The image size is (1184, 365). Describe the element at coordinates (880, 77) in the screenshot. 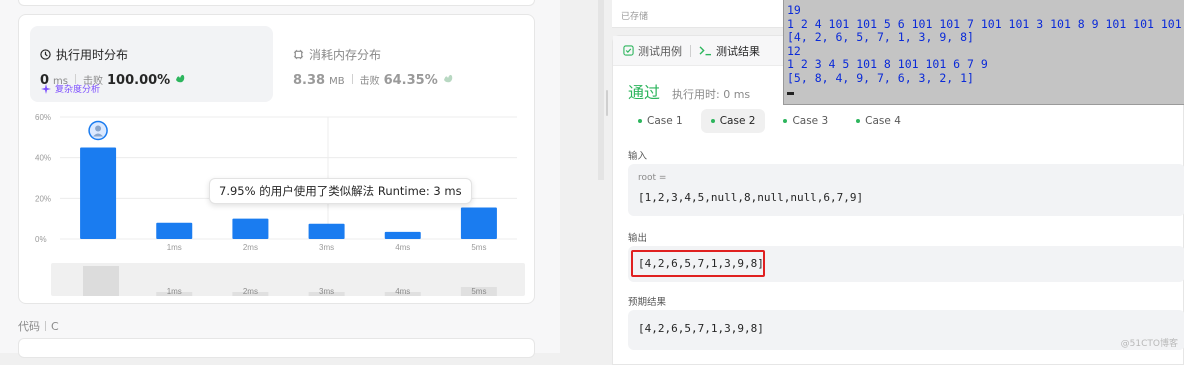

I see `console-line: [5, 8, 4, 9, 7, 6, 3, 2, 1]` at that location.